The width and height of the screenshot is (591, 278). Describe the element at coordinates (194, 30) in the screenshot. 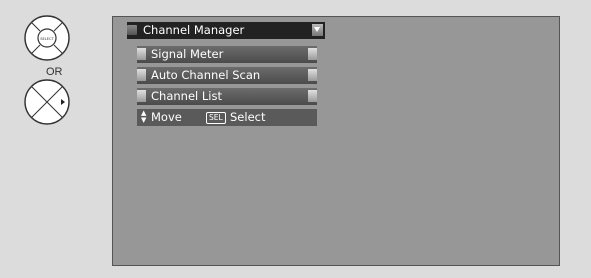

I see `menu-title: Channel Manager` at that location.